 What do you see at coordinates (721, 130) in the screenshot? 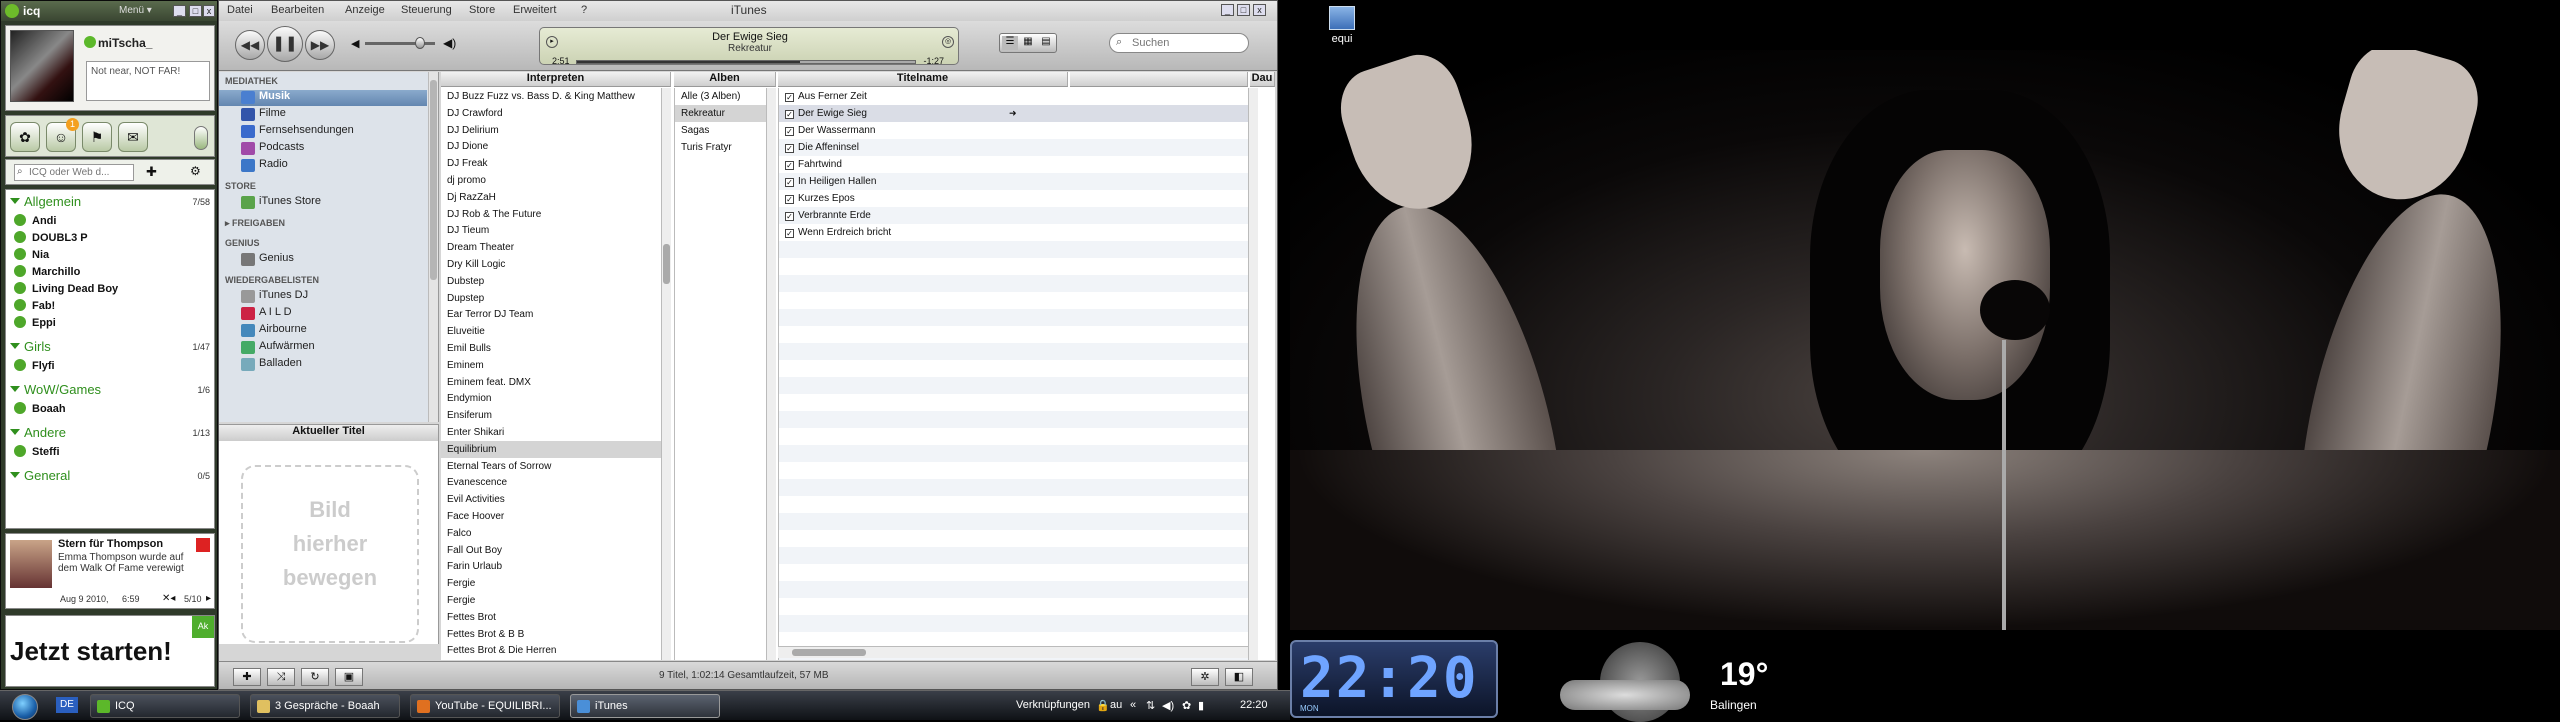
I see `album-row: Sagas` at bounding box center [721, 130].